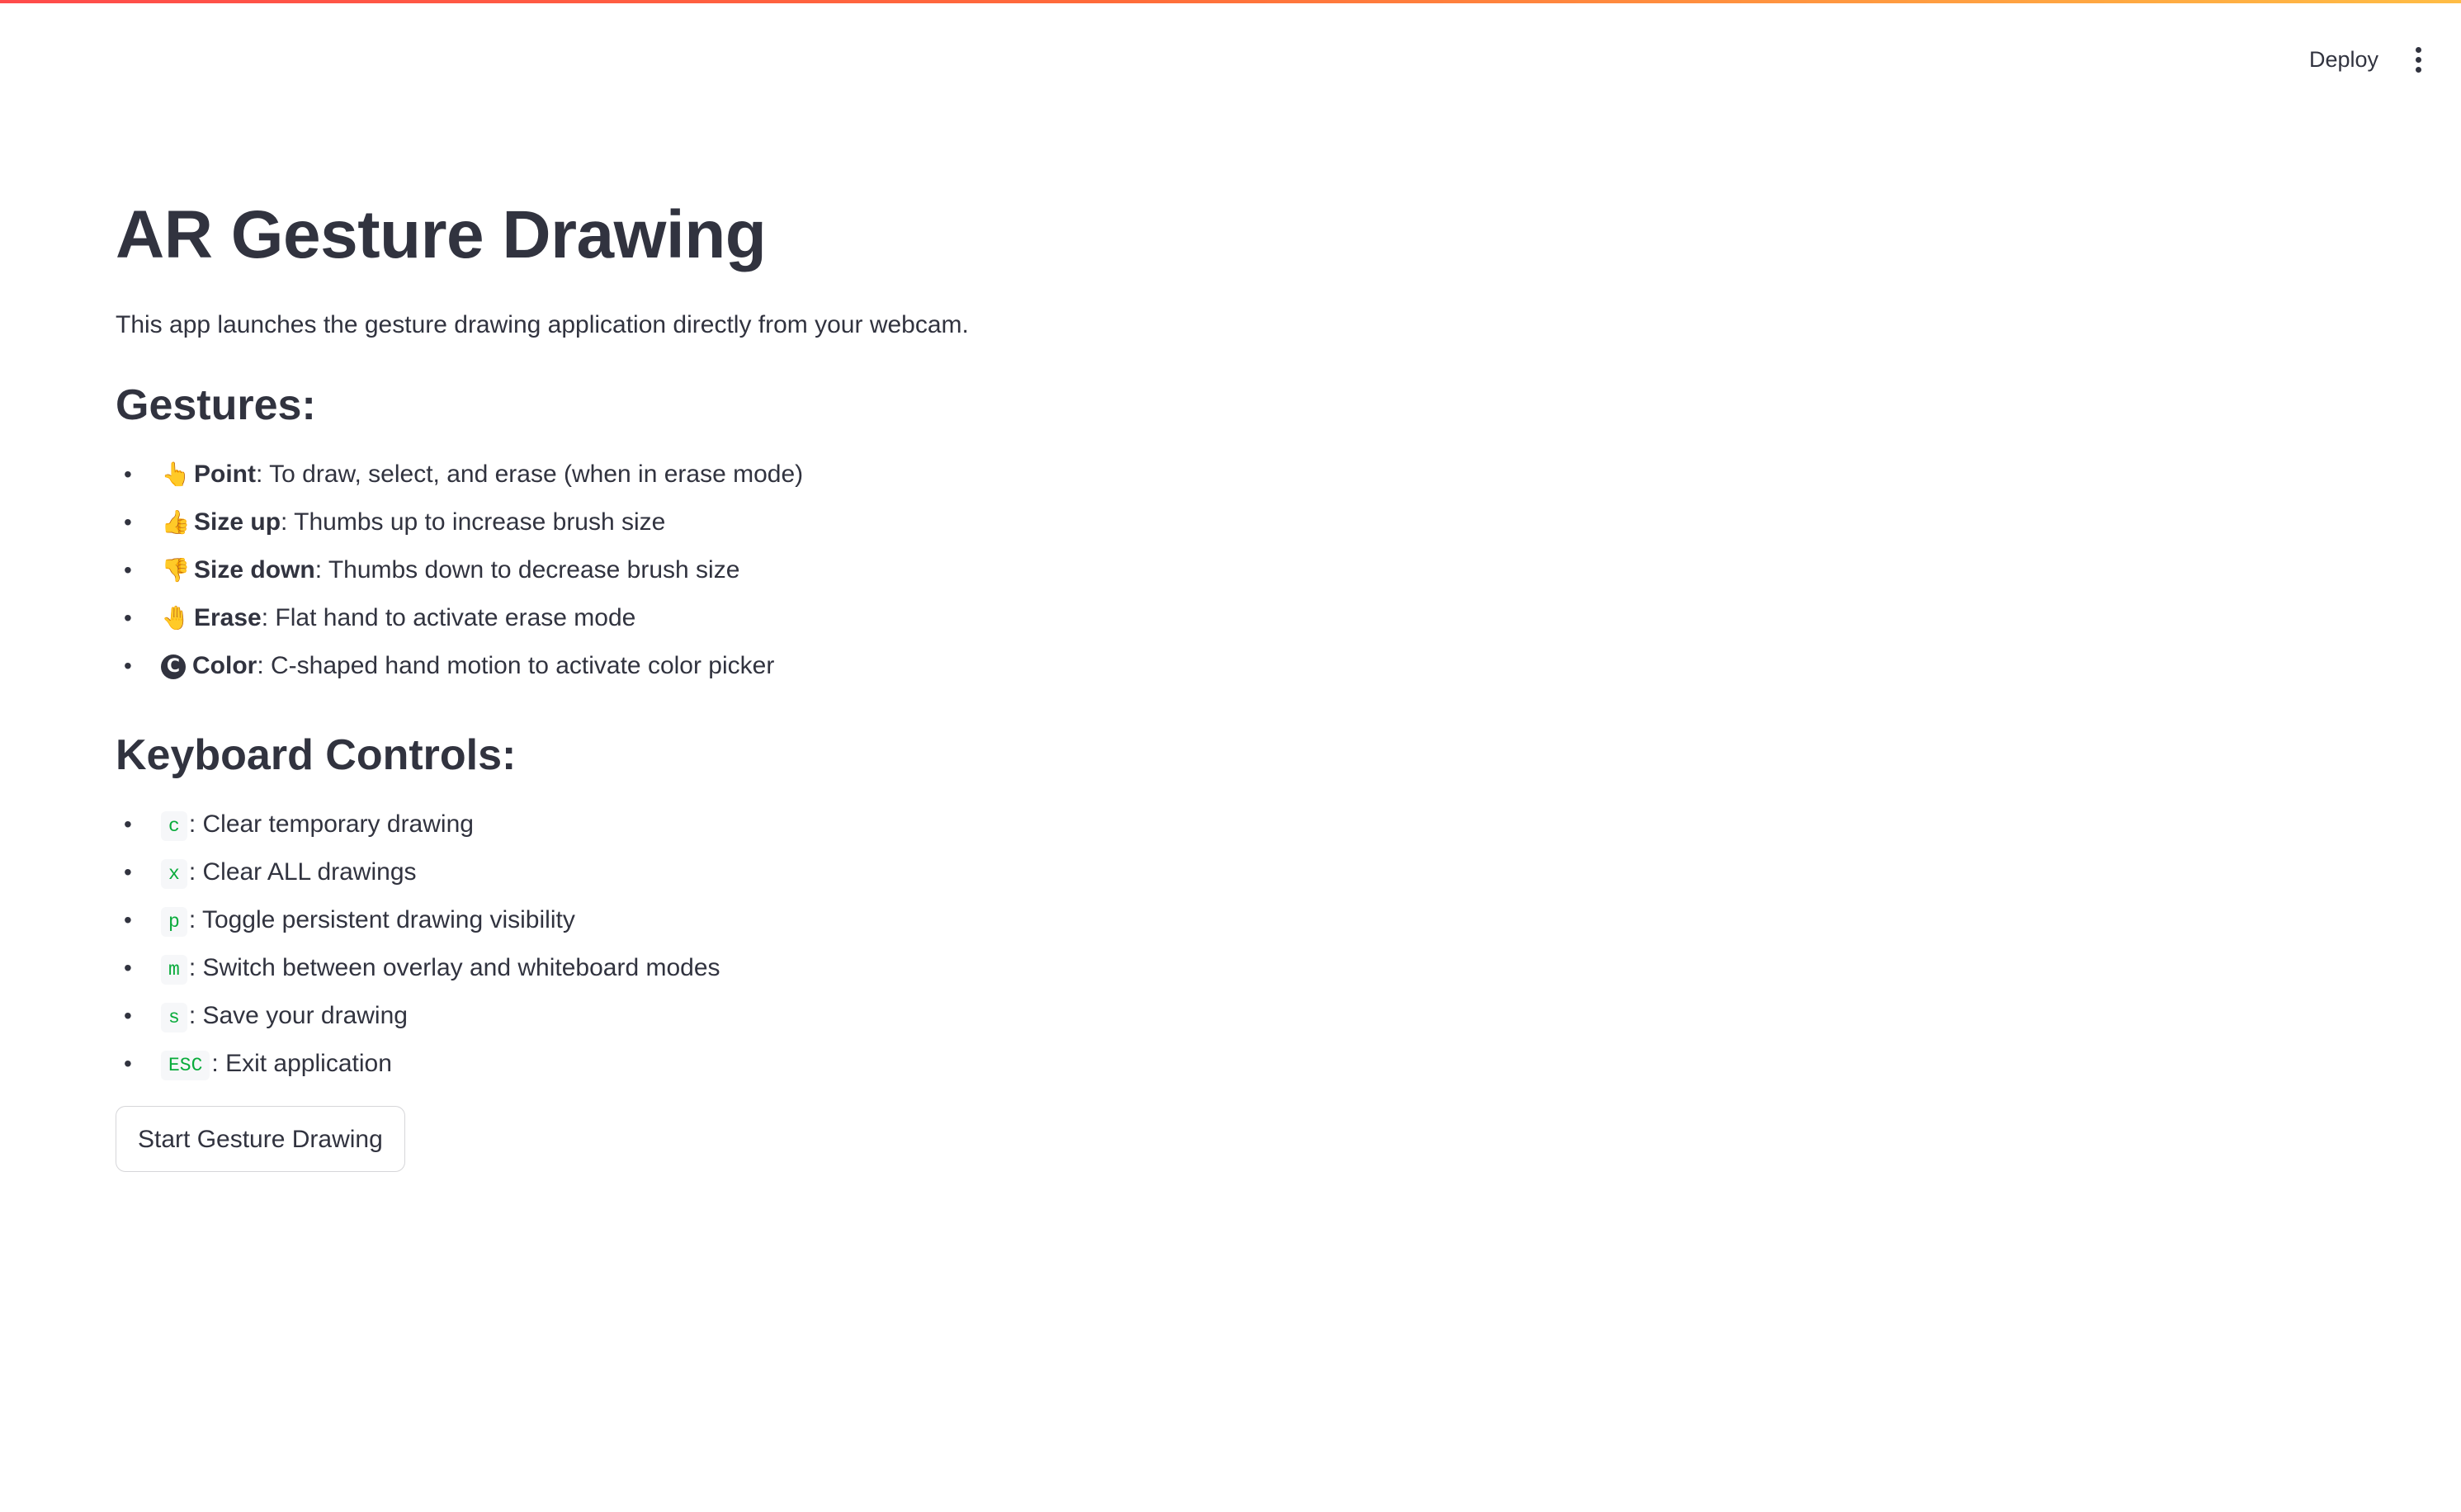 The height and width of the screenshot is (1512, 2461). I want to click on key-item-s: • s: Save your drawing, so click(693, 1016).